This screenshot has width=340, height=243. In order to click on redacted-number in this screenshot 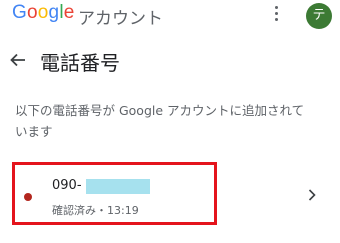, I will do `click(118, 186)`.